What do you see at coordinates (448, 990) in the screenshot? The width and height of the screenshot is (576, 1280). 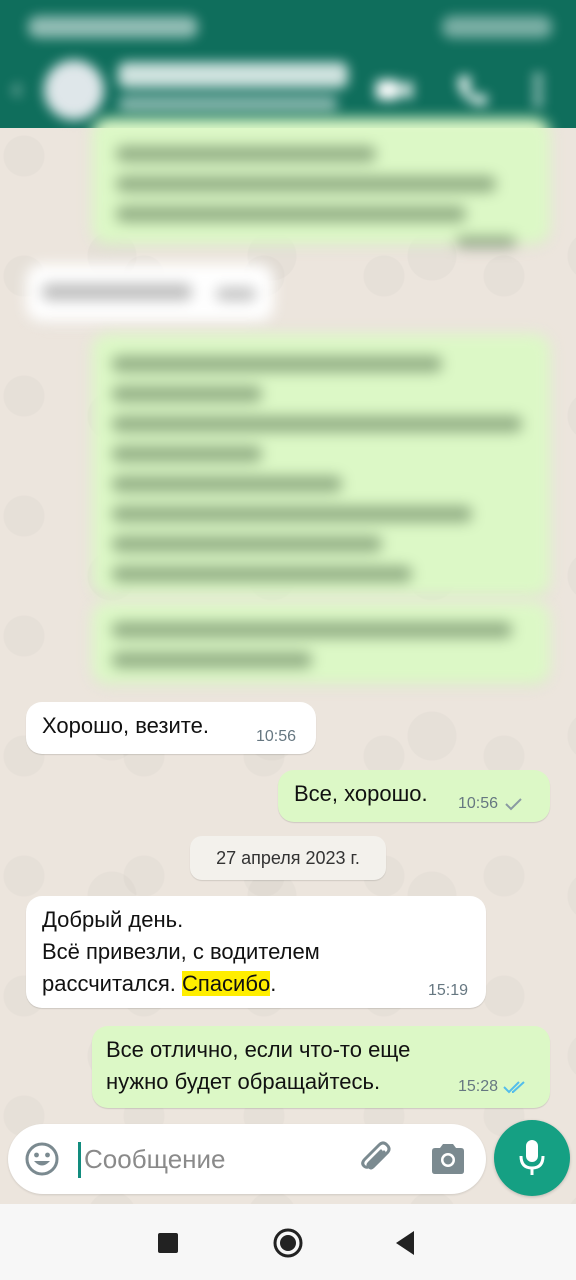 I see `message-time: 15:19` at bounding box center [448, 990].